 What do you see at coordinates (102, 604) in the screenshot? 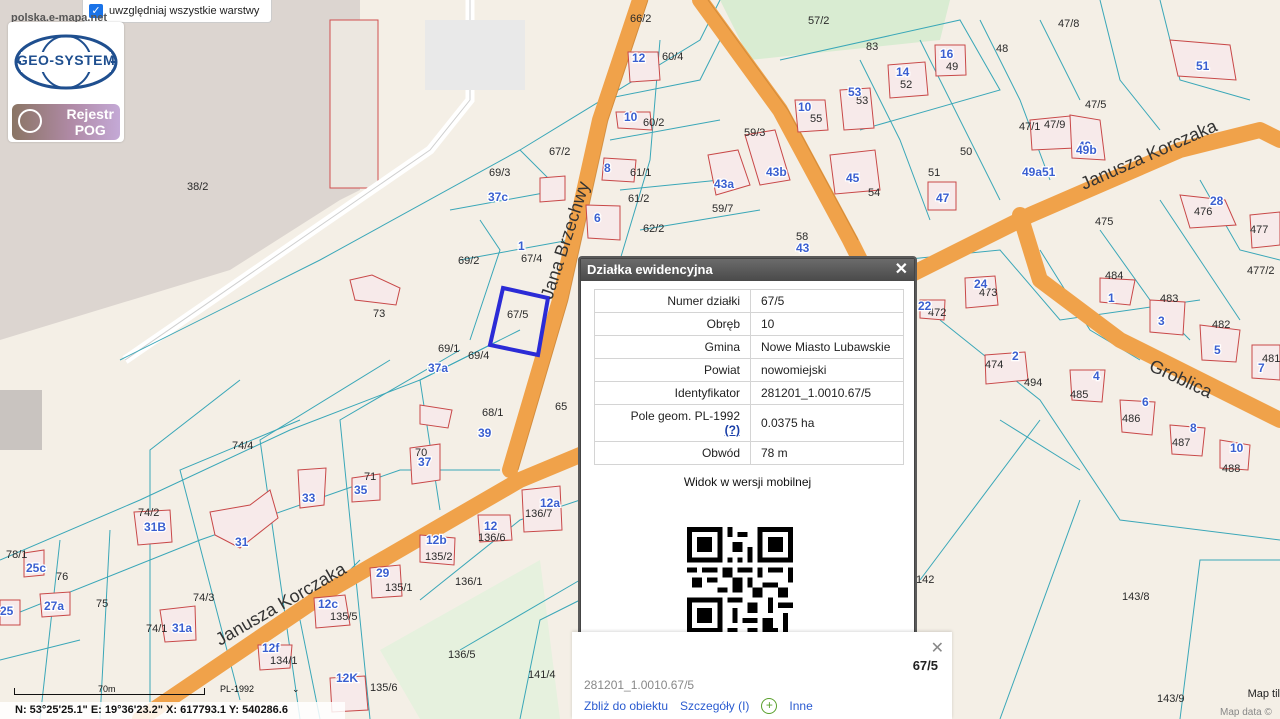
I see `svg-text: 75` at bounding box center [102, 604].